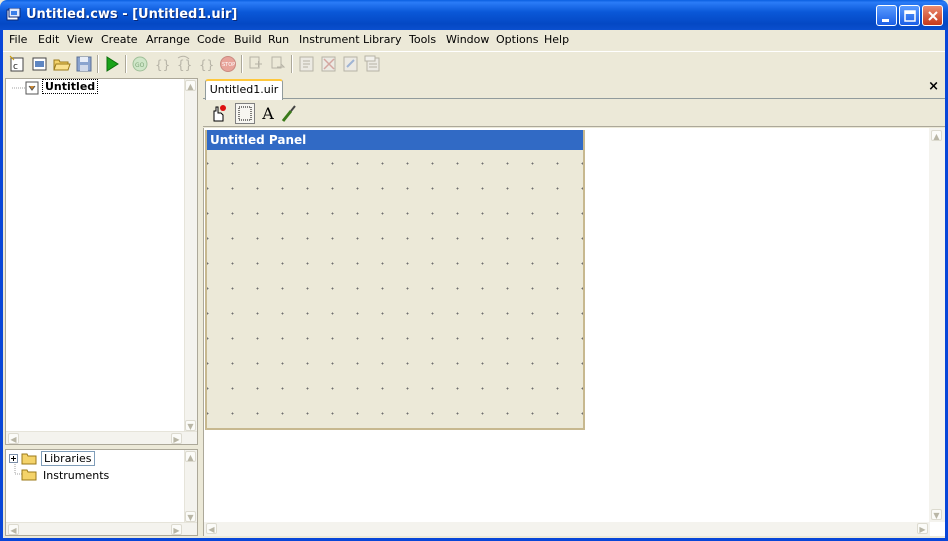 This screenshot has width=948, height=541. I want to click on toggle-tag-icon, so click(256, 64).